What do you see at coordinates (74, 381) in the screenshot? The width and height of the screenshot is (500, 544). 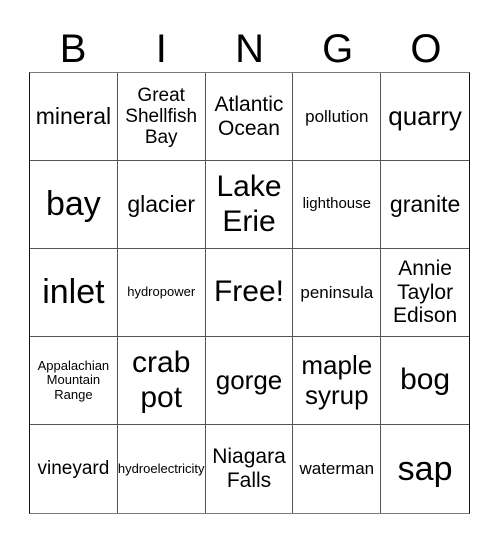 I see `bingo-cell: Appalachian Mountain Range` at bounding box center [74, 381].